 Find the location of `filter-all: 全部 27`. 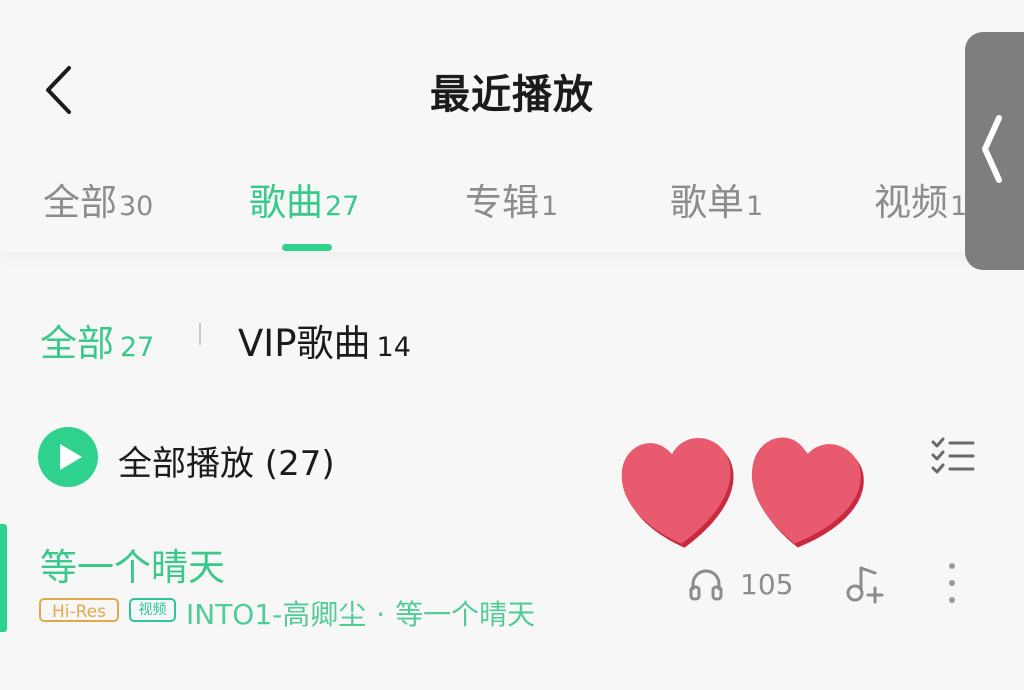

filter-all: 全部 27 is located at coordinates (97, 340).